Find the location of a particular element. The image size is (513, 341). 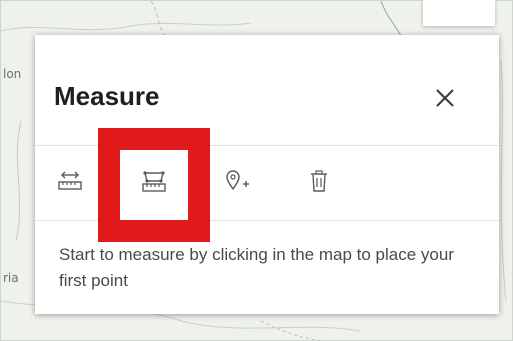

measure-area-icon is located at coordinates (154, 181).